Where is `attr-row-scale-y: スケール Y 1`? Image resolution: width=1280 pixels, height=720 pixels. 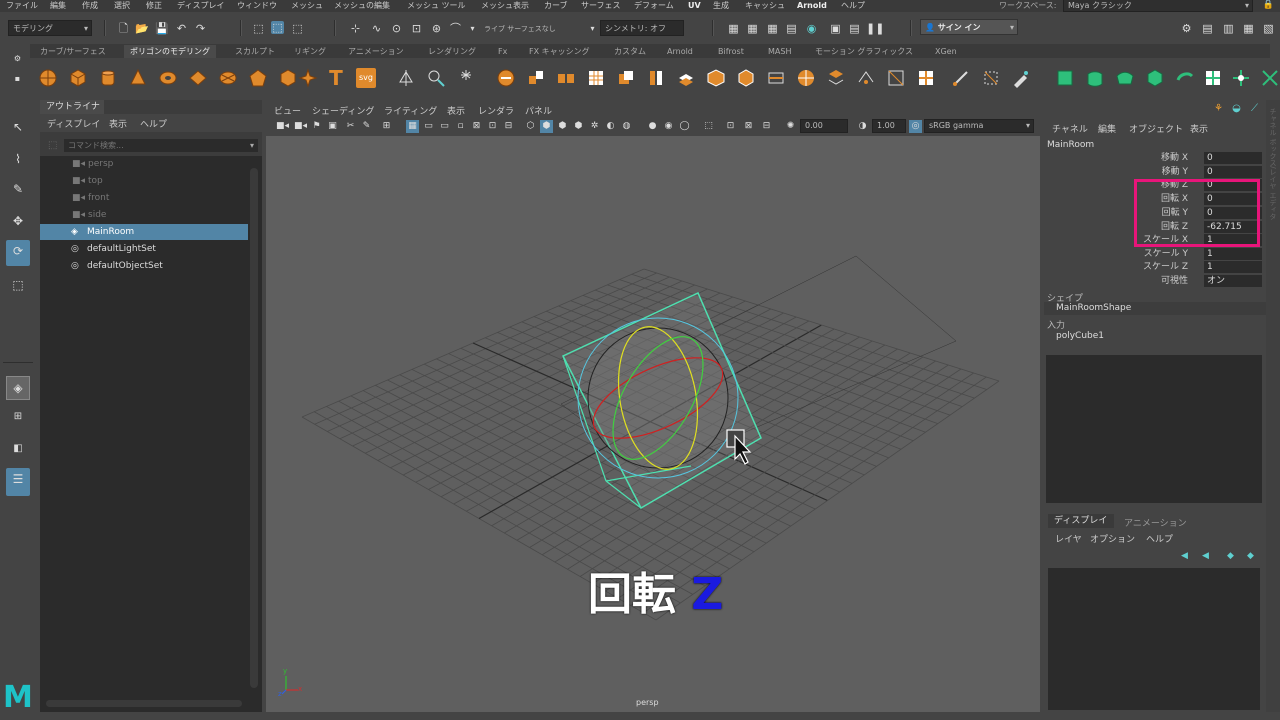 attr-row-scale-y: スケール Y 1 is located at coordinates (1155, 254).